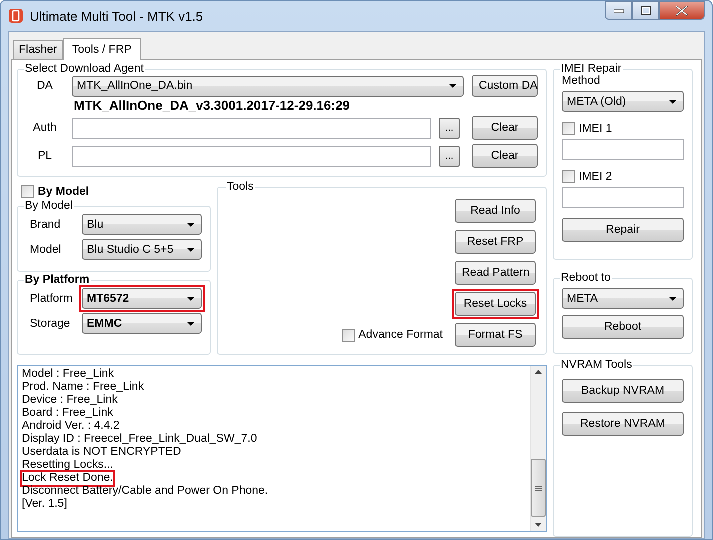  I want to click on log-line: Device : Free_Link, so click(70, 400).